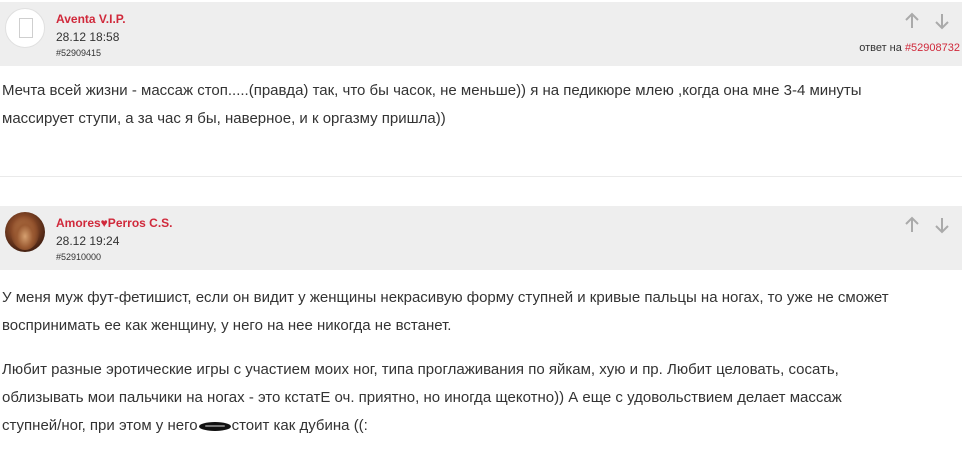 The width and height of the screenshot is (962, 456). I want to click on reply-prefix: ответ на, so click(880, 48).